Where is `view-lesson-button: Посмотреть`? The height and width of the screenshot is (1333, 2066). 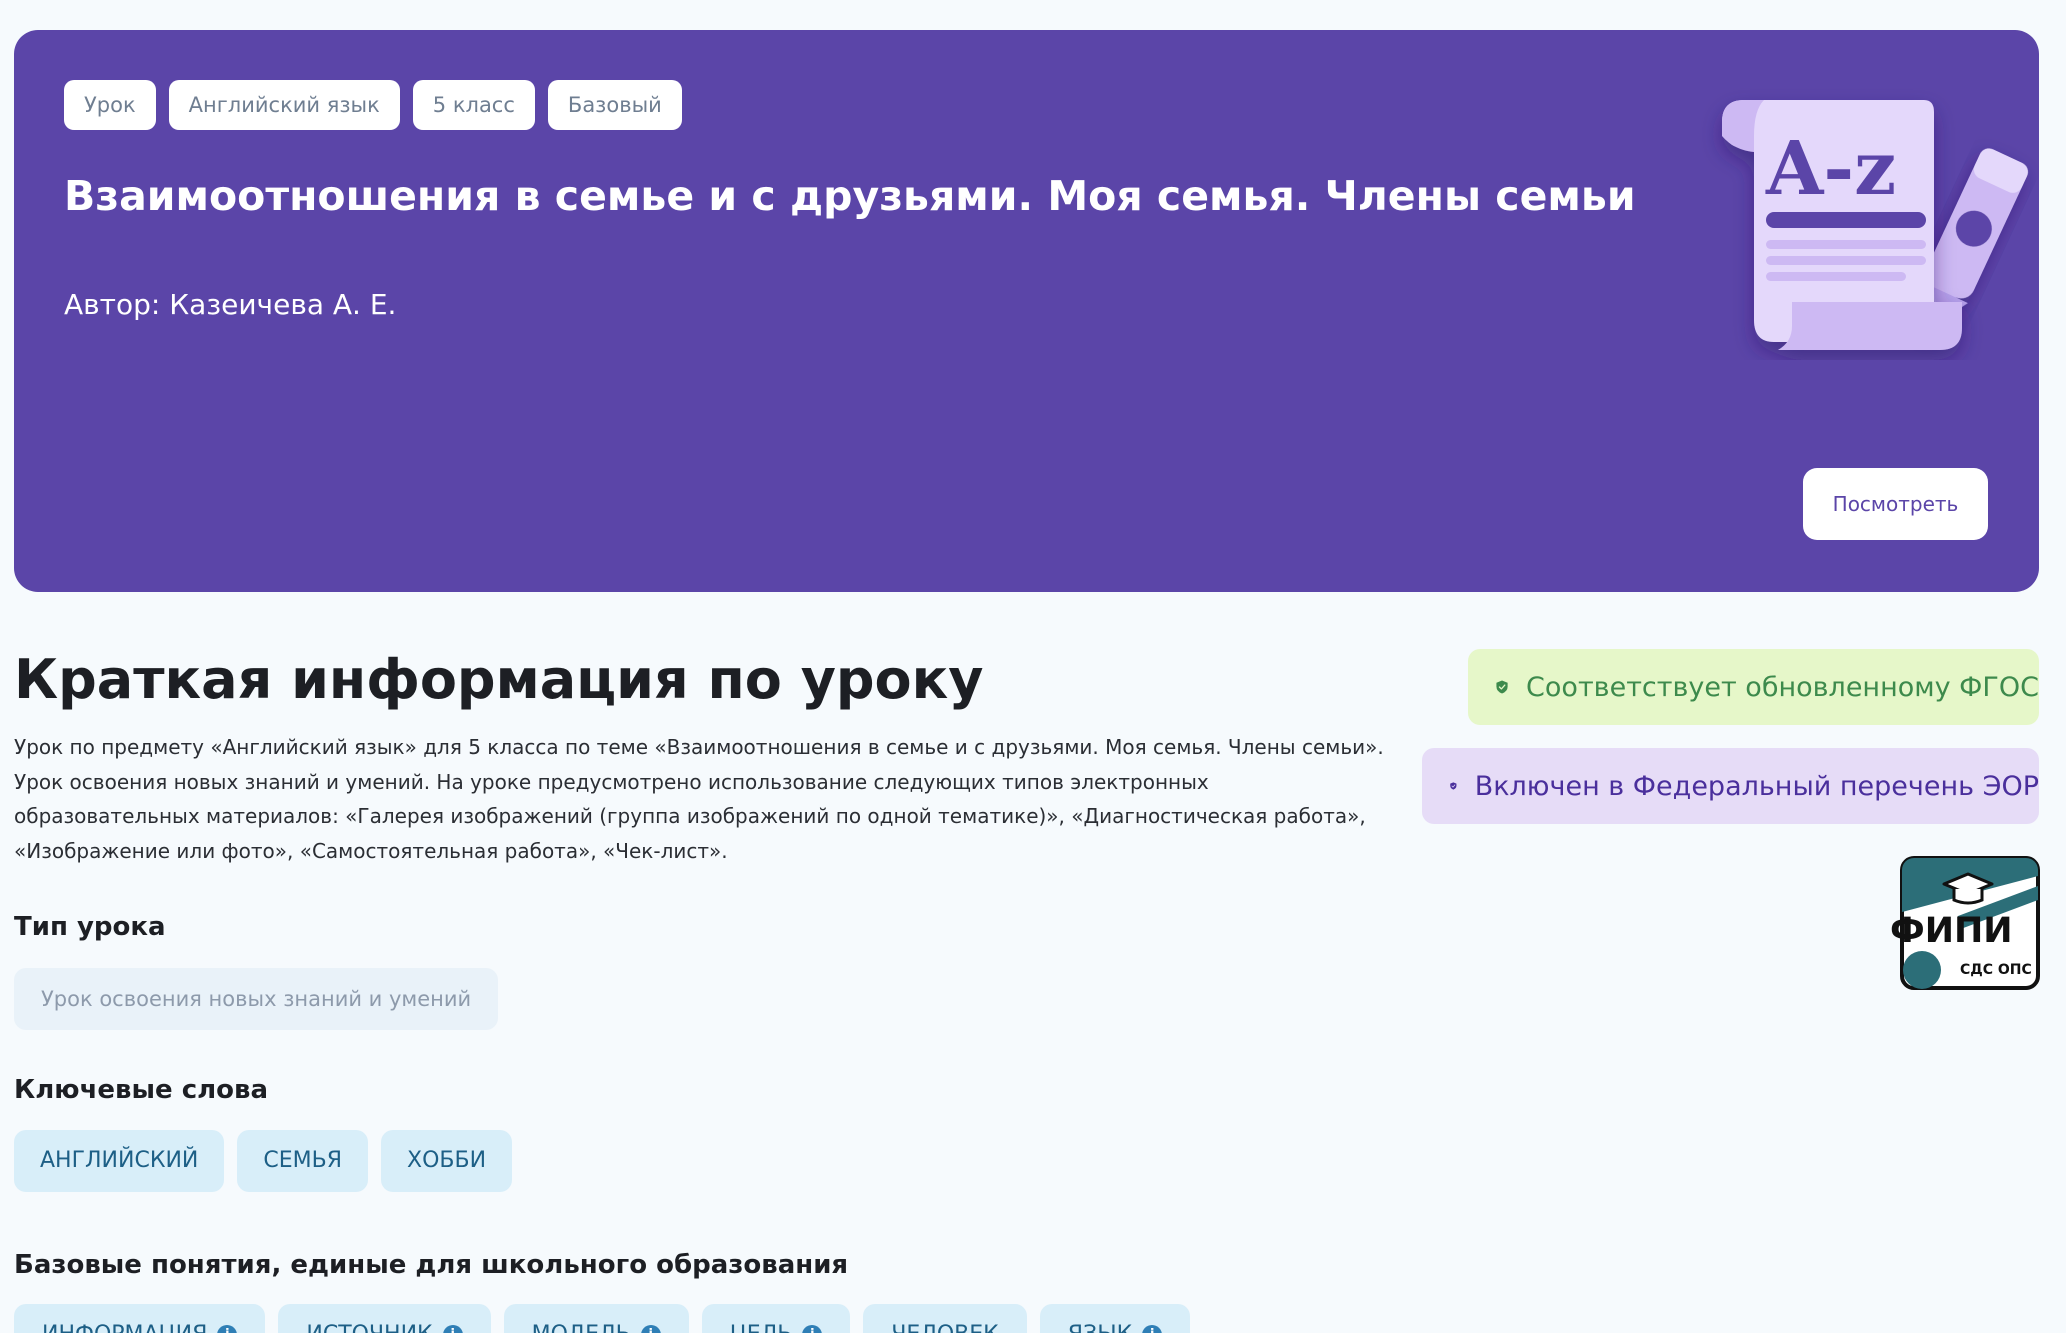 view-lesson-button: Посмотреть is located at coordinates (1895, 504).